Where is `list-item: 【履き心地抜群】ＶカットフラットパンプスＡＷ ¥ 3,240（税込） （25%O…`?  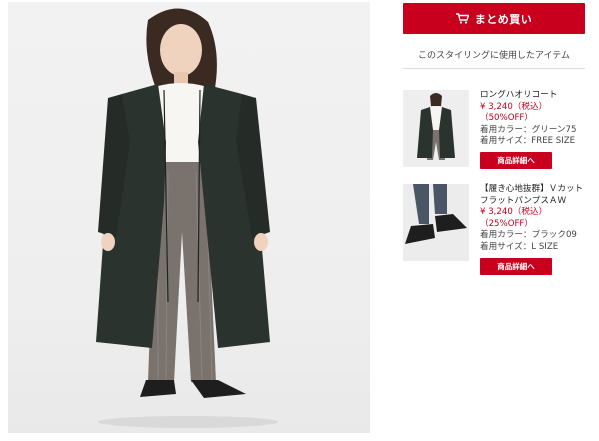 list-item: 【履き心地抜群】ＶカットフラットパンプスＡＷ ¥ 3,240（税込） （25%O… is located at coordinates (494, 234).